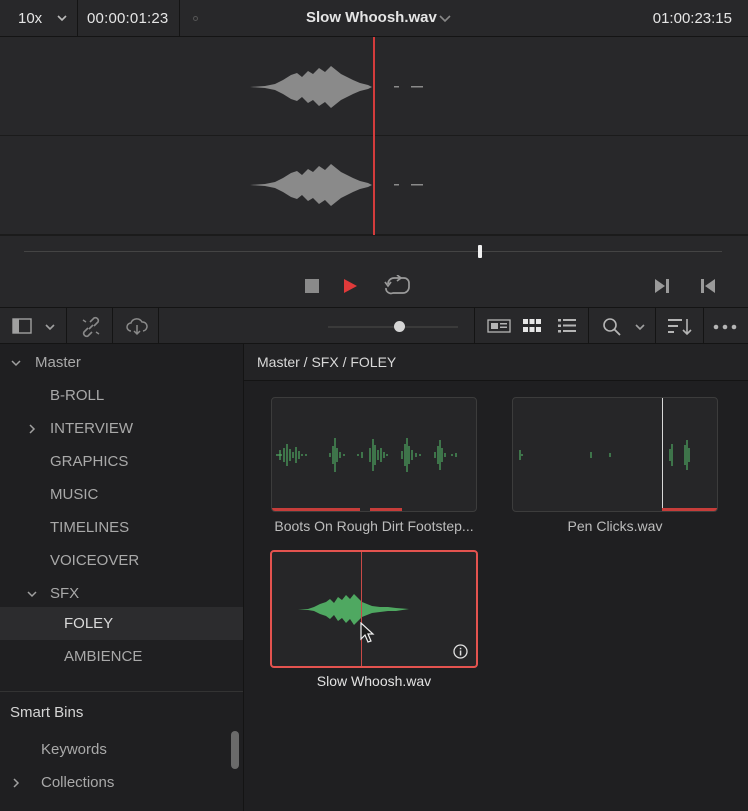 This screenshot has width=748, height=811. Describe the element at coordinates (89, 461) in the screenshot. I see `bin-label: GRAPHICS` at that location.